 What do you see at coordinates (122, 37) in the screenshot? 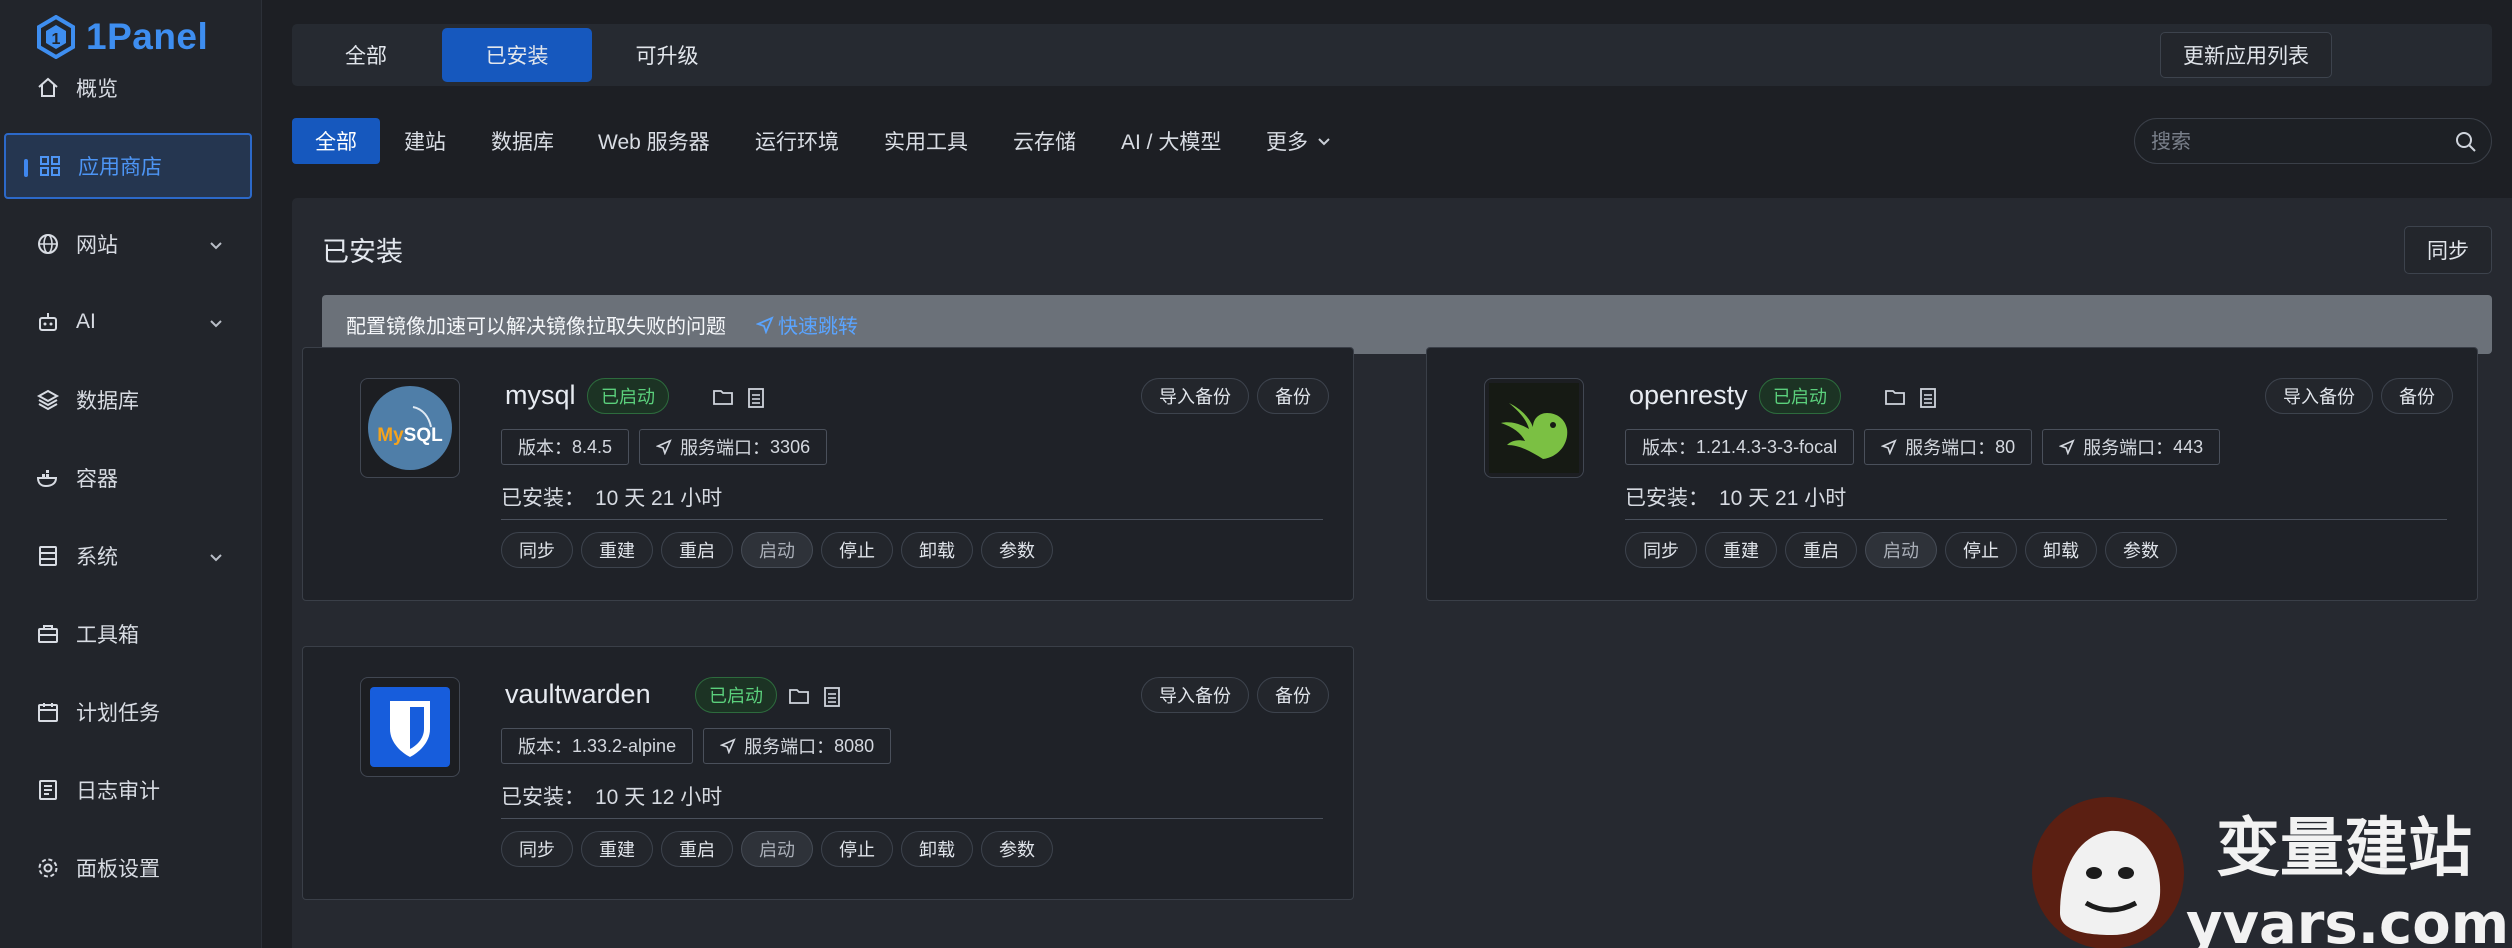
I see `app-logo: 1 1Panel` at bounding box center [122, 37].